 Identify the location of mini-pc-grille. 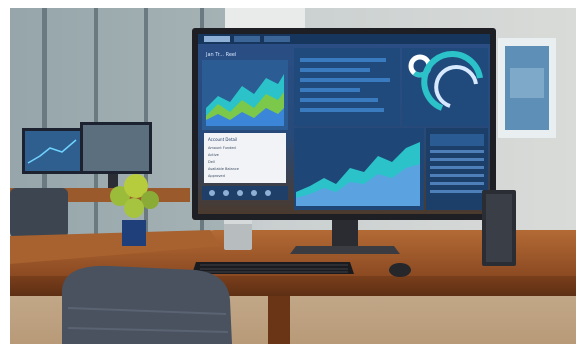
(499, 228).